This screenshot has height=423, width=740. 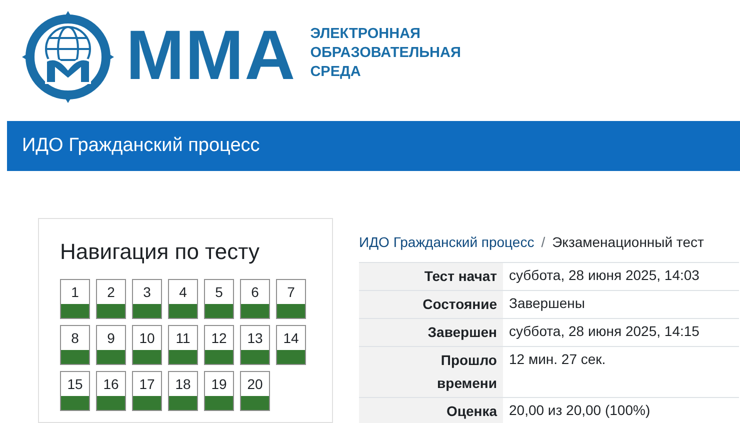 I want to click on question-button: 17, so click(x=147, y=391).